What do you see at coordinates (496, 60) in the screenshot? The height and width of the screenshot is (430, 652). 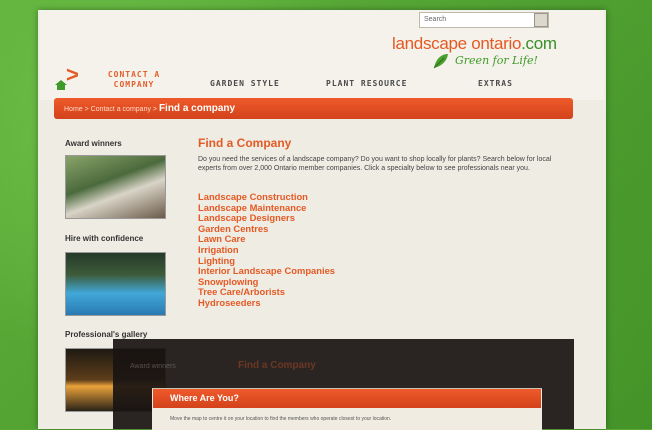 I see `tagline: Green for Life!` at bounding box center [496, 60].